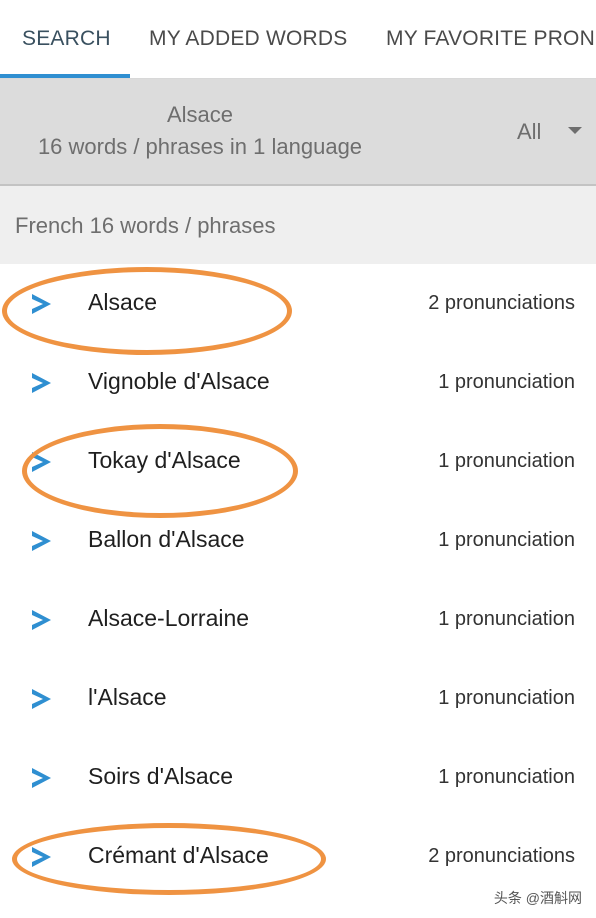 This screenshot has height=918, width=596. What do you see at coordinates (298, 225) in the screenshot?
I see `language-section-header: French 16 words / phrases` at bounding box center [298, 225].